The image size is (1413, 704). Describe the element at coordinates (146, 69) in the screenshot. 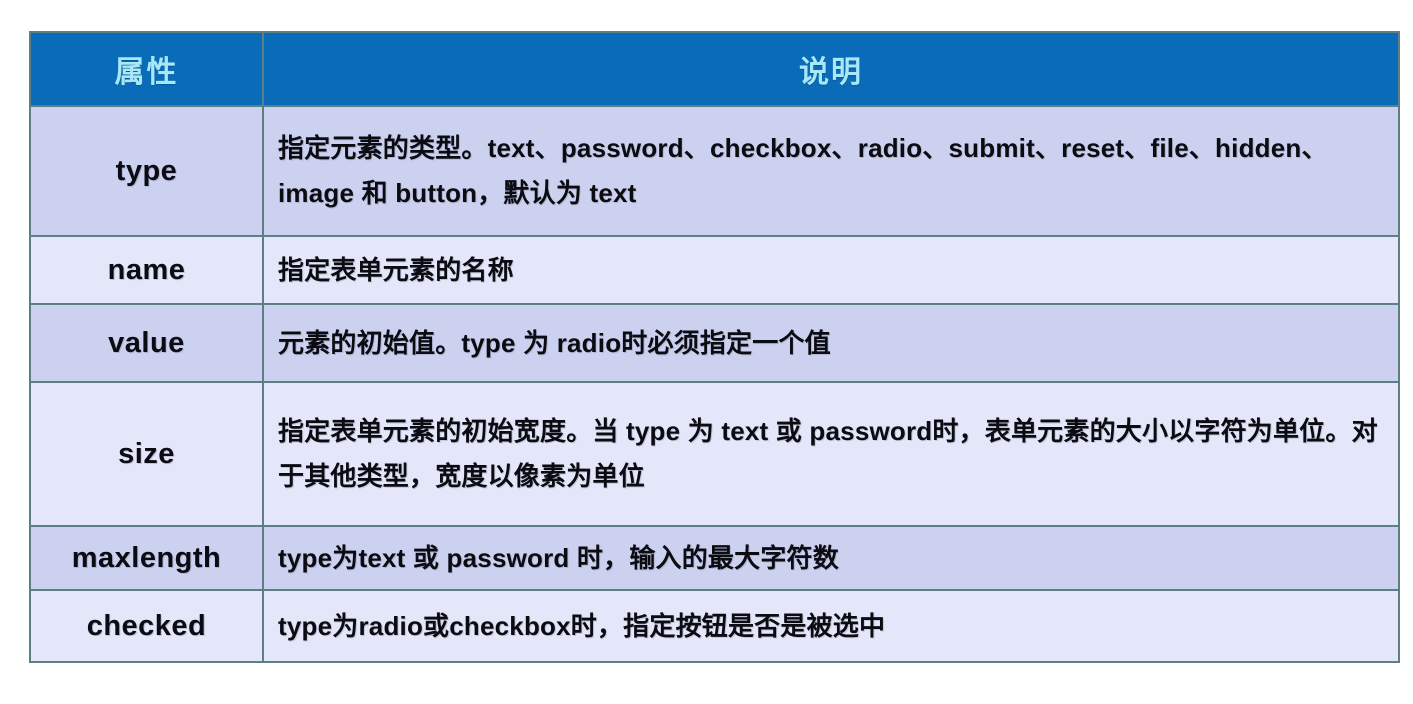

I see `column-header-attribute: 属性` at that location.